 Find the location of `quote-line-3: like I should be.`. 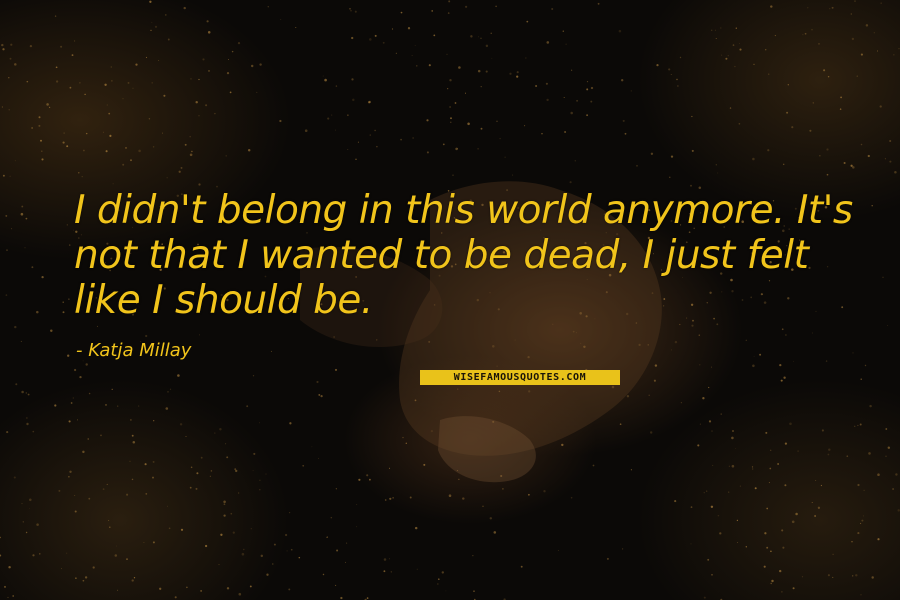

quote-line-3: like I should be. is located at coordinates (223, 300).